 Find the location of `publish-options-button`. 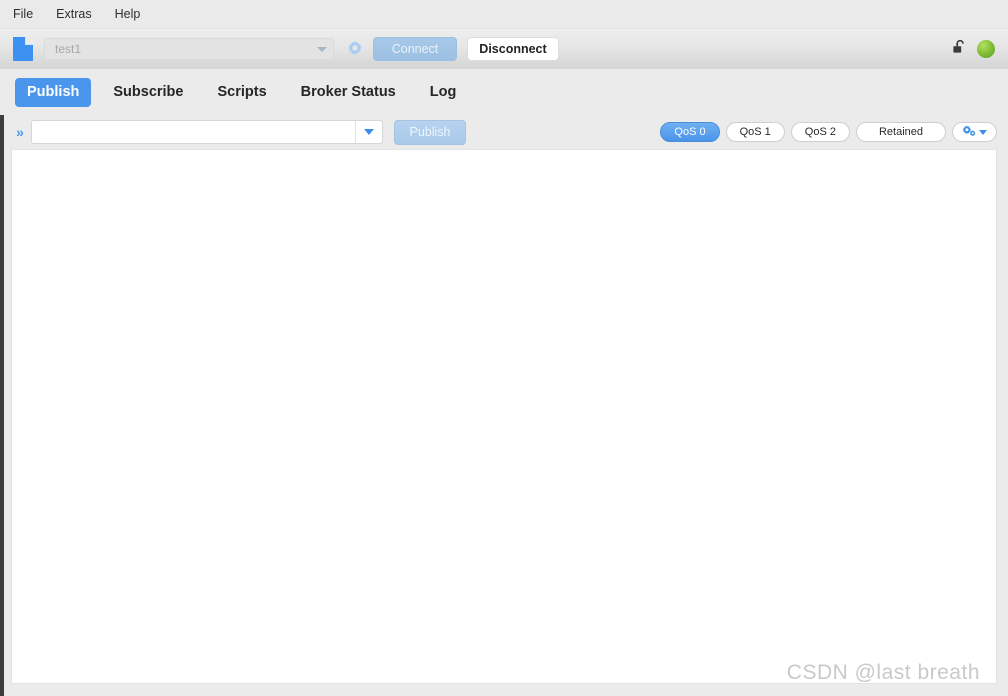

publish-options-button is located at coordinates (974, 132).